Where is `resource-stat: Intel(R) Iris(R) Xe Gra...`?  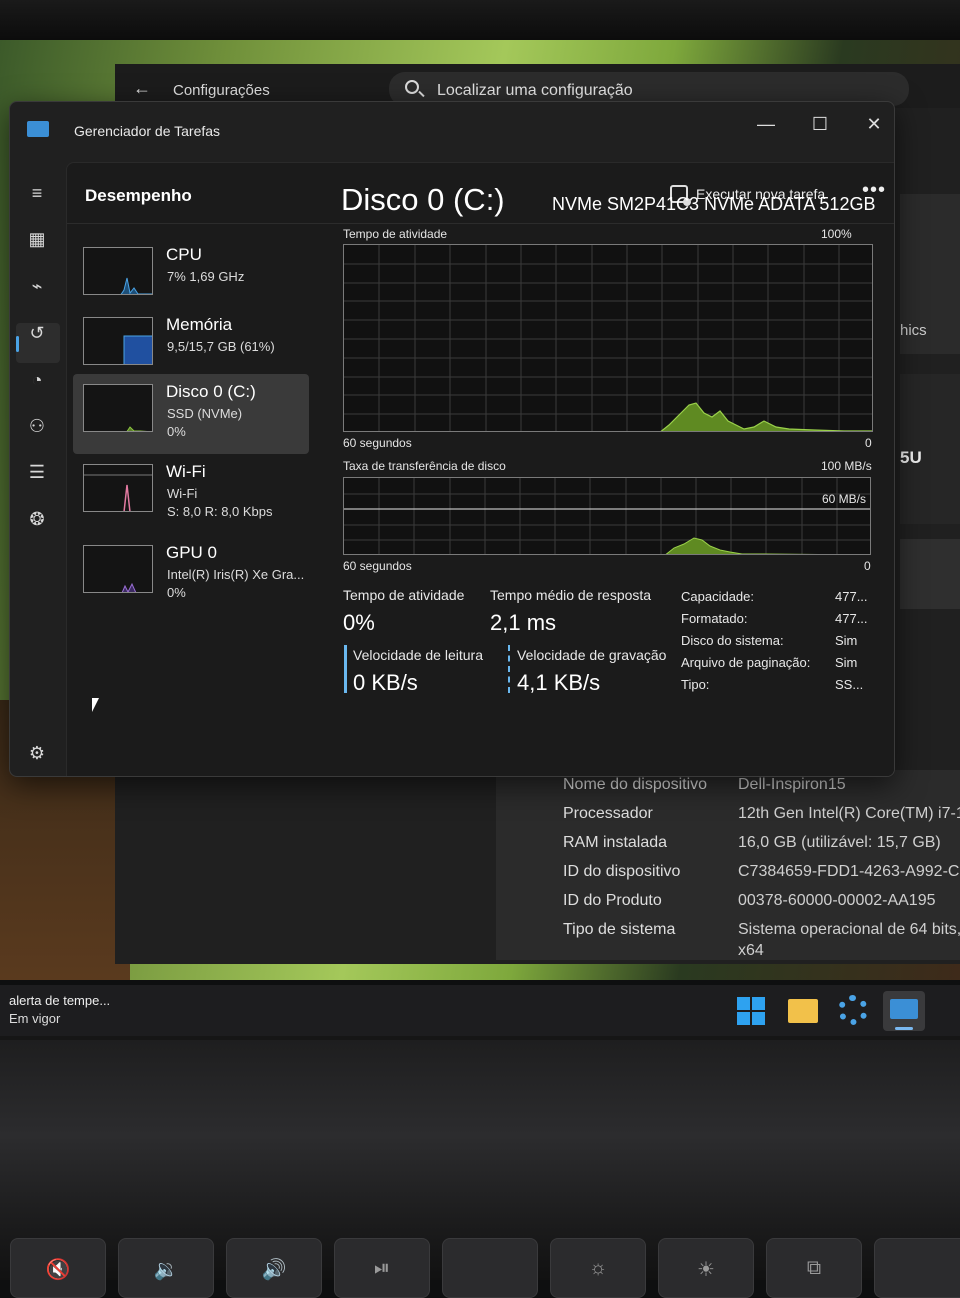 resource-stat: Intel(R) Iris(R) Xe Gra... is located at coordinates (236, 574).